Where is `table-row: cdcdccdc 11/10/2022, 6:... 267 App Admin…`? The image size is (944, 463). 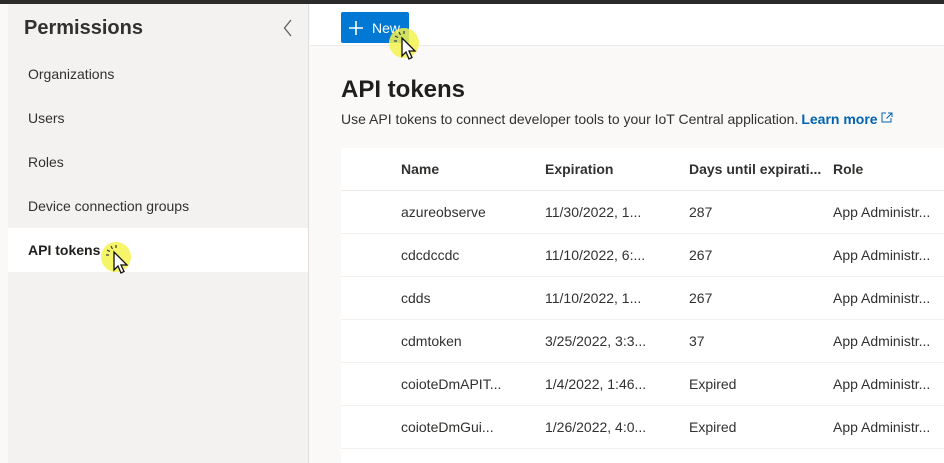
table-row: cdcdccdc 11/10/2022, 6:... 267 App Admin… is located at coordinates (642, 255).